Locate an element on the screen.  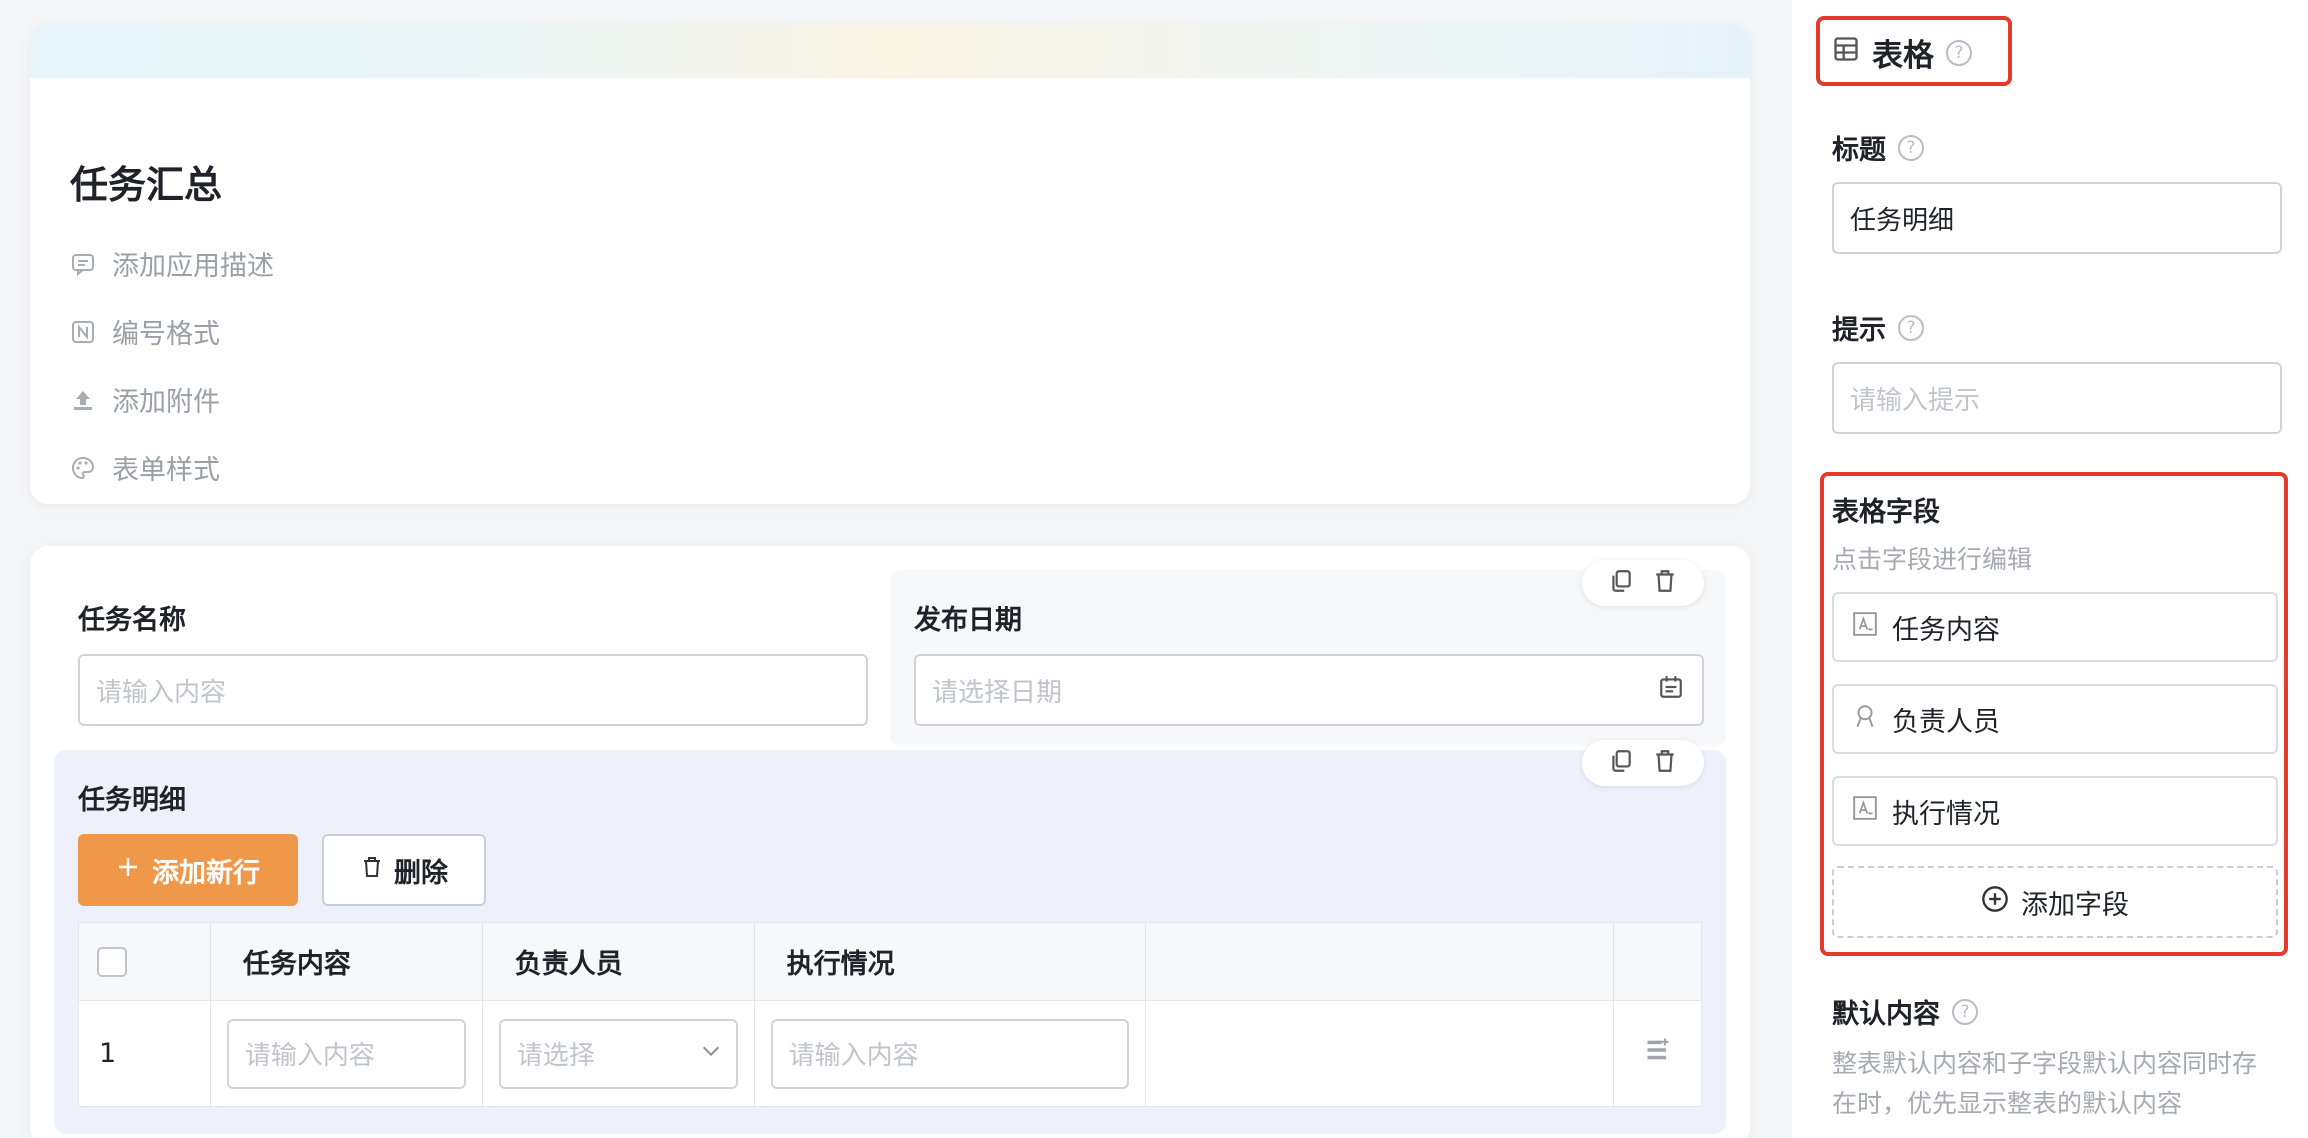
field-item-label: 执行情况 is located at coordinates (1946, 814).